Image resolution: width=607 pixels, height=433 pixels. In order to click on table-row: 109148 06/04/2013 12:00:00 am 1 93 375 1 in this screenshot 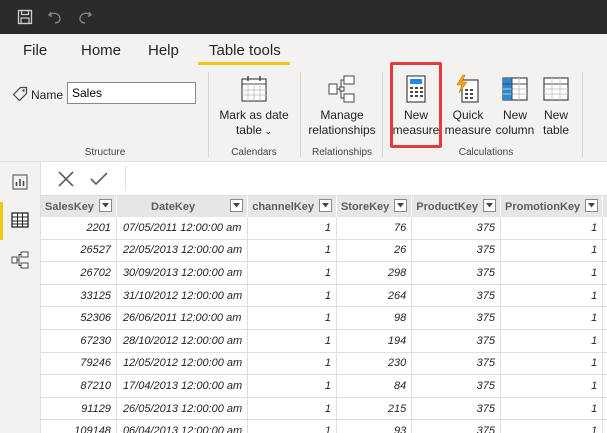, I will do `click(324, 426)`.